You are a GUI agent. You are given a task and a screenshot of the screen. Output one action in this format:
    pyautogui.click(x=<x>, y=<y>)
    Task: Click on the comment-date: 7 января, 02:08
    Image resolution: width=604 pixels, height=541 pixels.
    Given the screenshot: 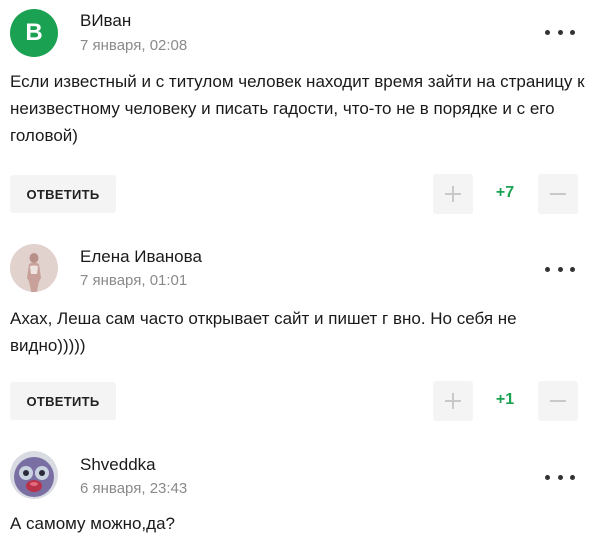 What is the action you would take?
    pyautogui.click(x=134, y=45)
    